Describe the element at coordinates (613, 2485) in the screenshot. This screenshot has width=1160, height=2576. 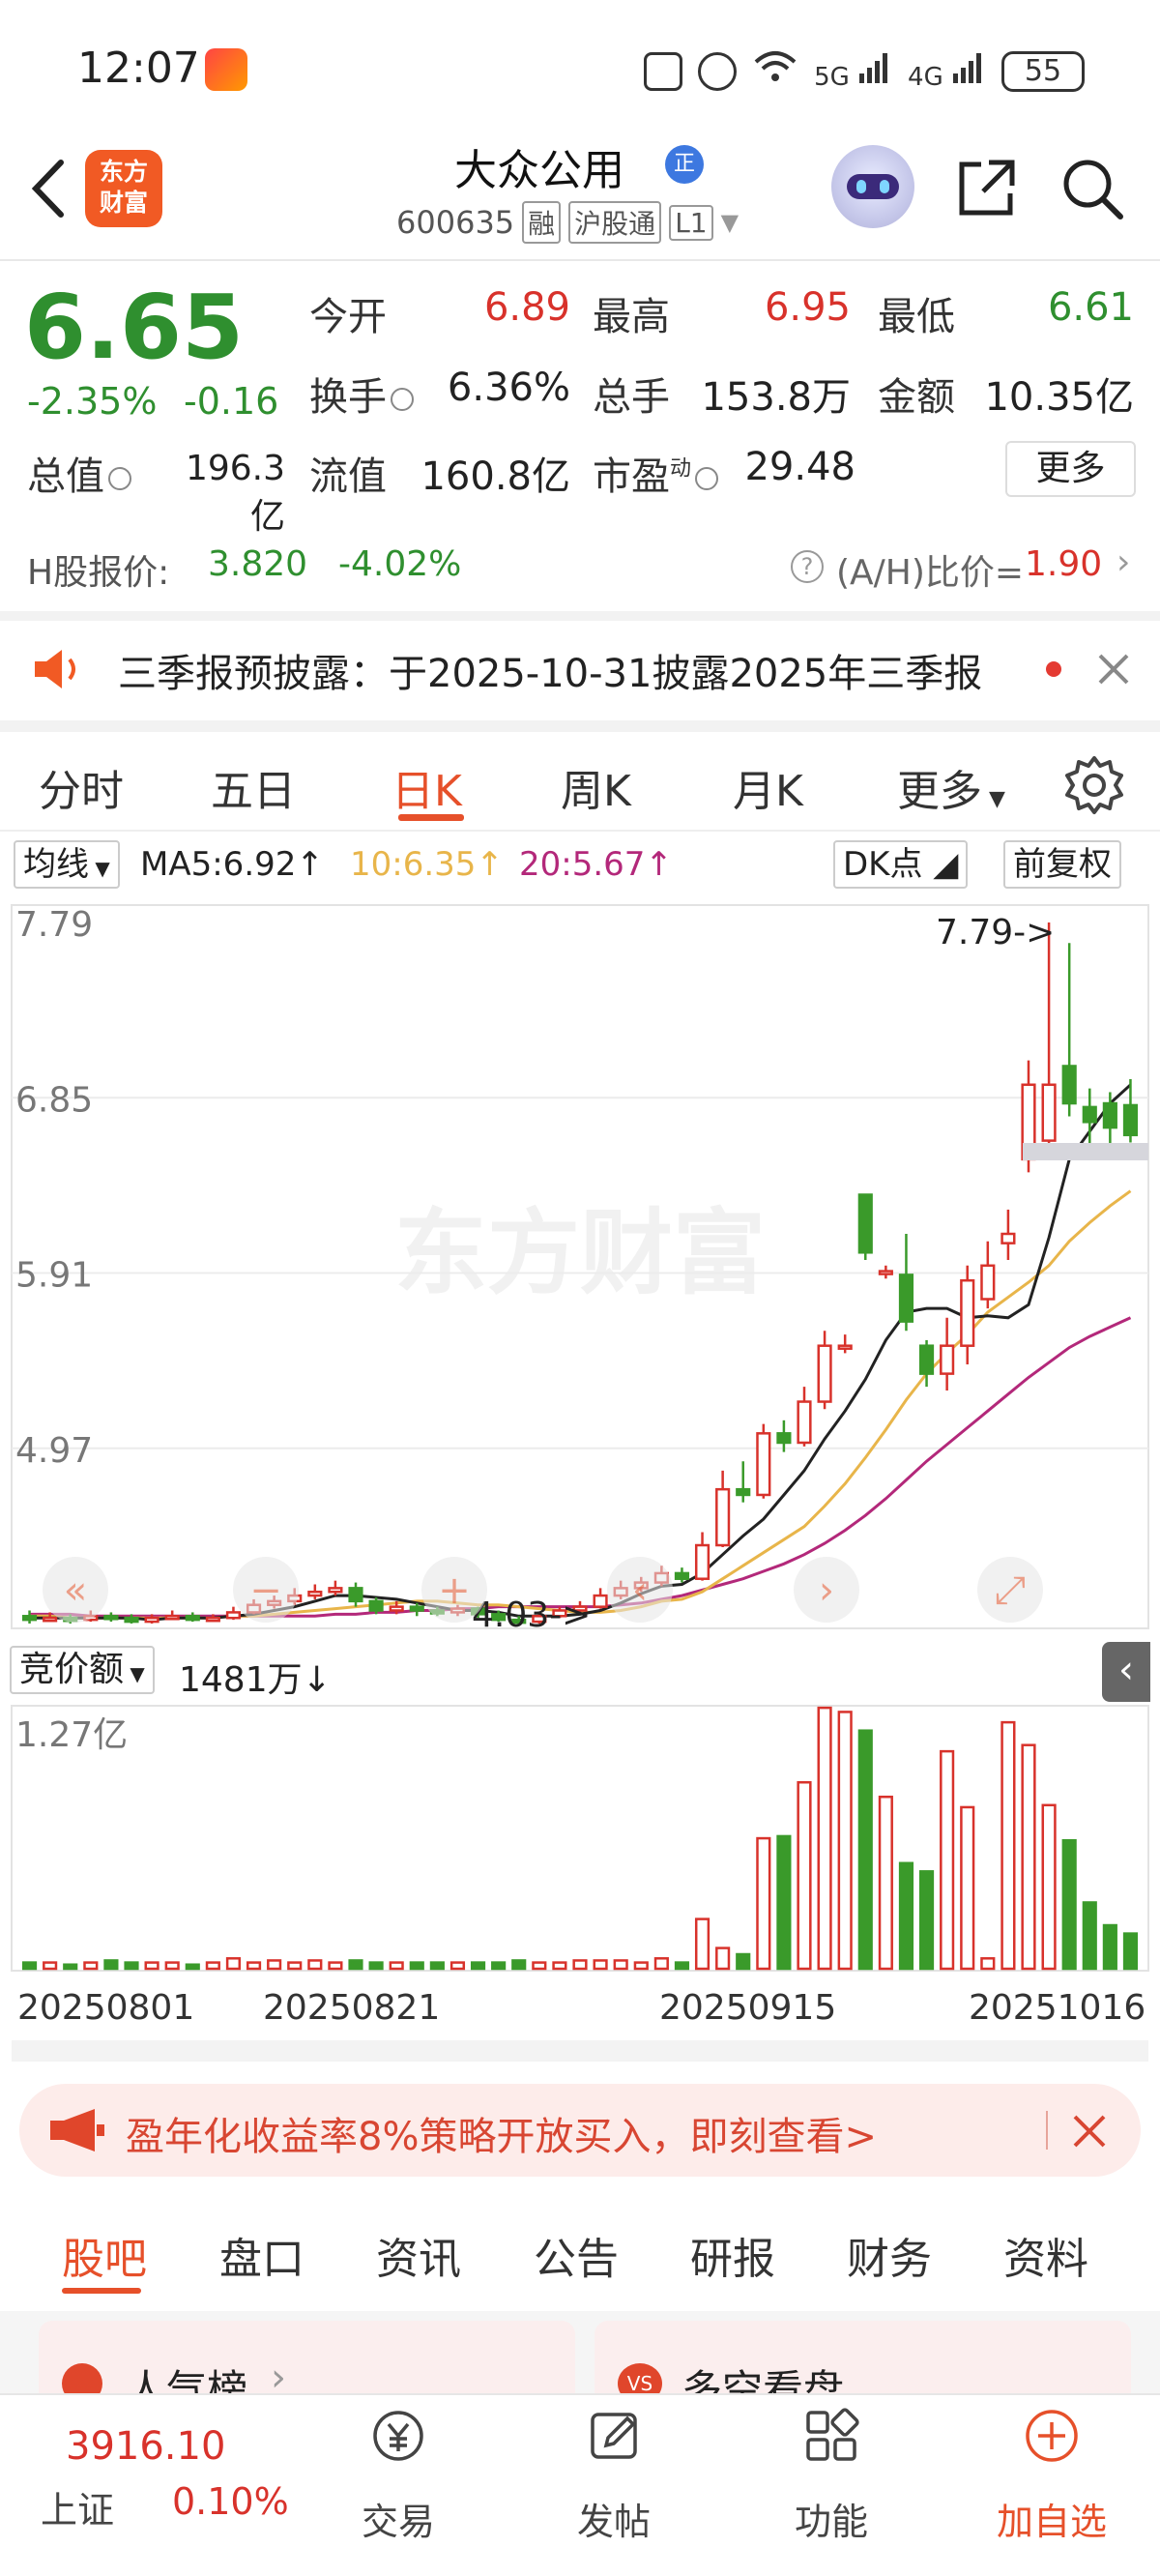
I see `nav-post: 发帖` at that location.